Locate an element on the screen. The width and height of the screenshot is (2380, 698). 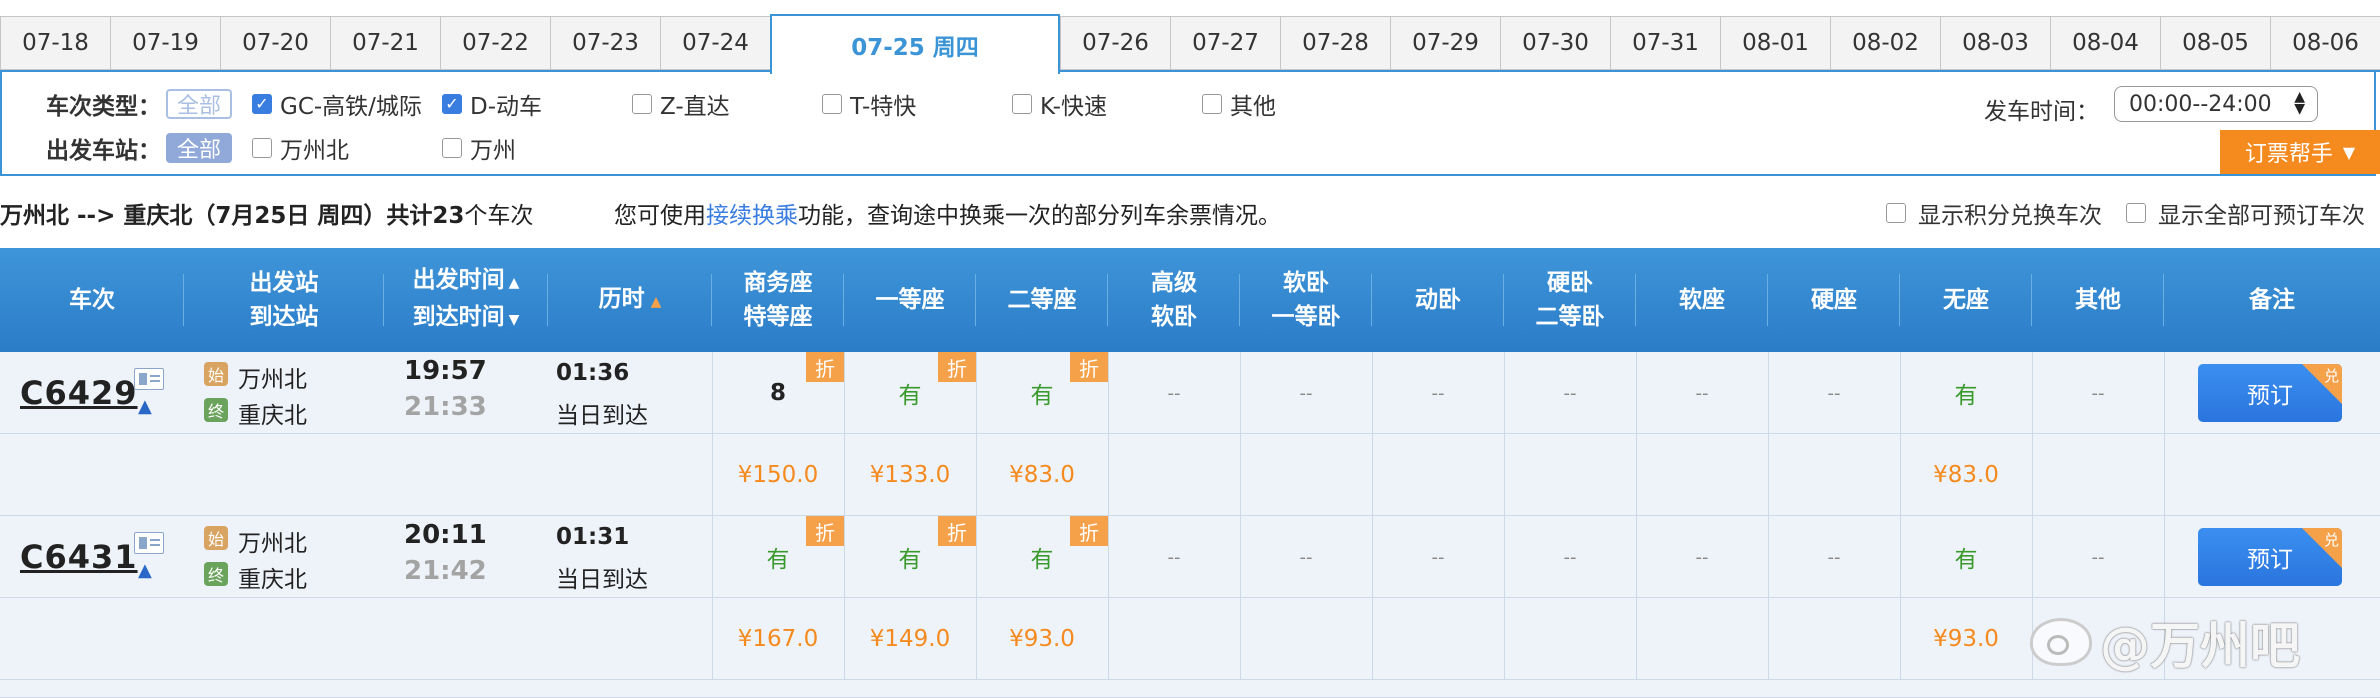
date-tab: 08-04 is located at coordinates (2105, 43).